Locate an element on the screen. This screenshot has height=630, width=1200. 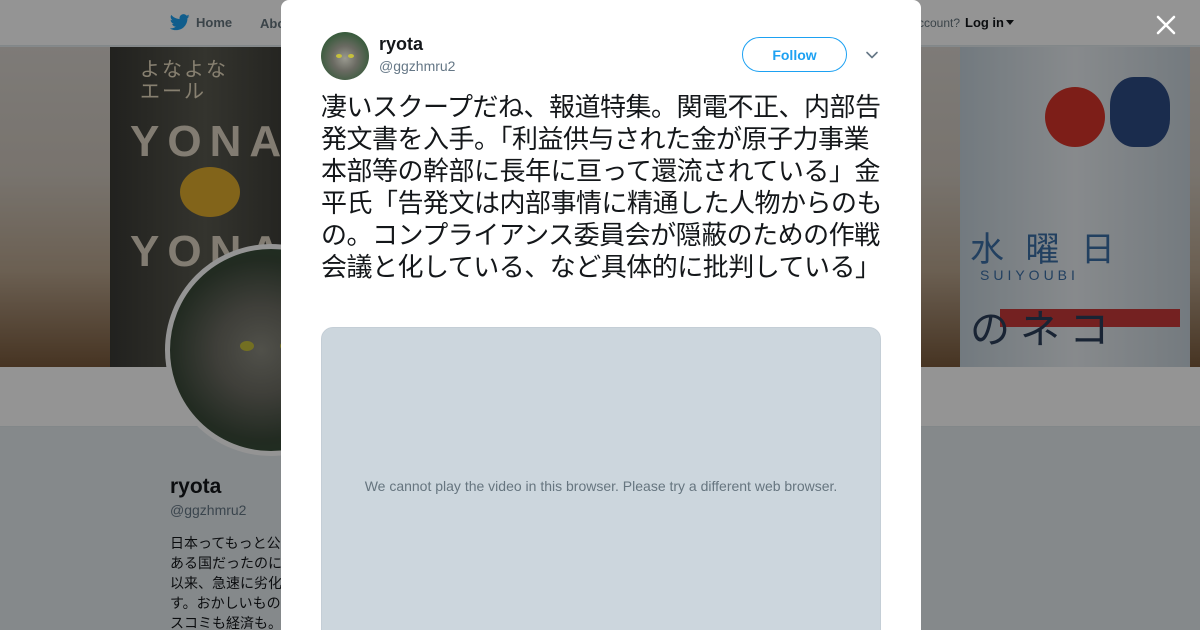
tweet-author-name: ryota is located at coordinates (401, 44).